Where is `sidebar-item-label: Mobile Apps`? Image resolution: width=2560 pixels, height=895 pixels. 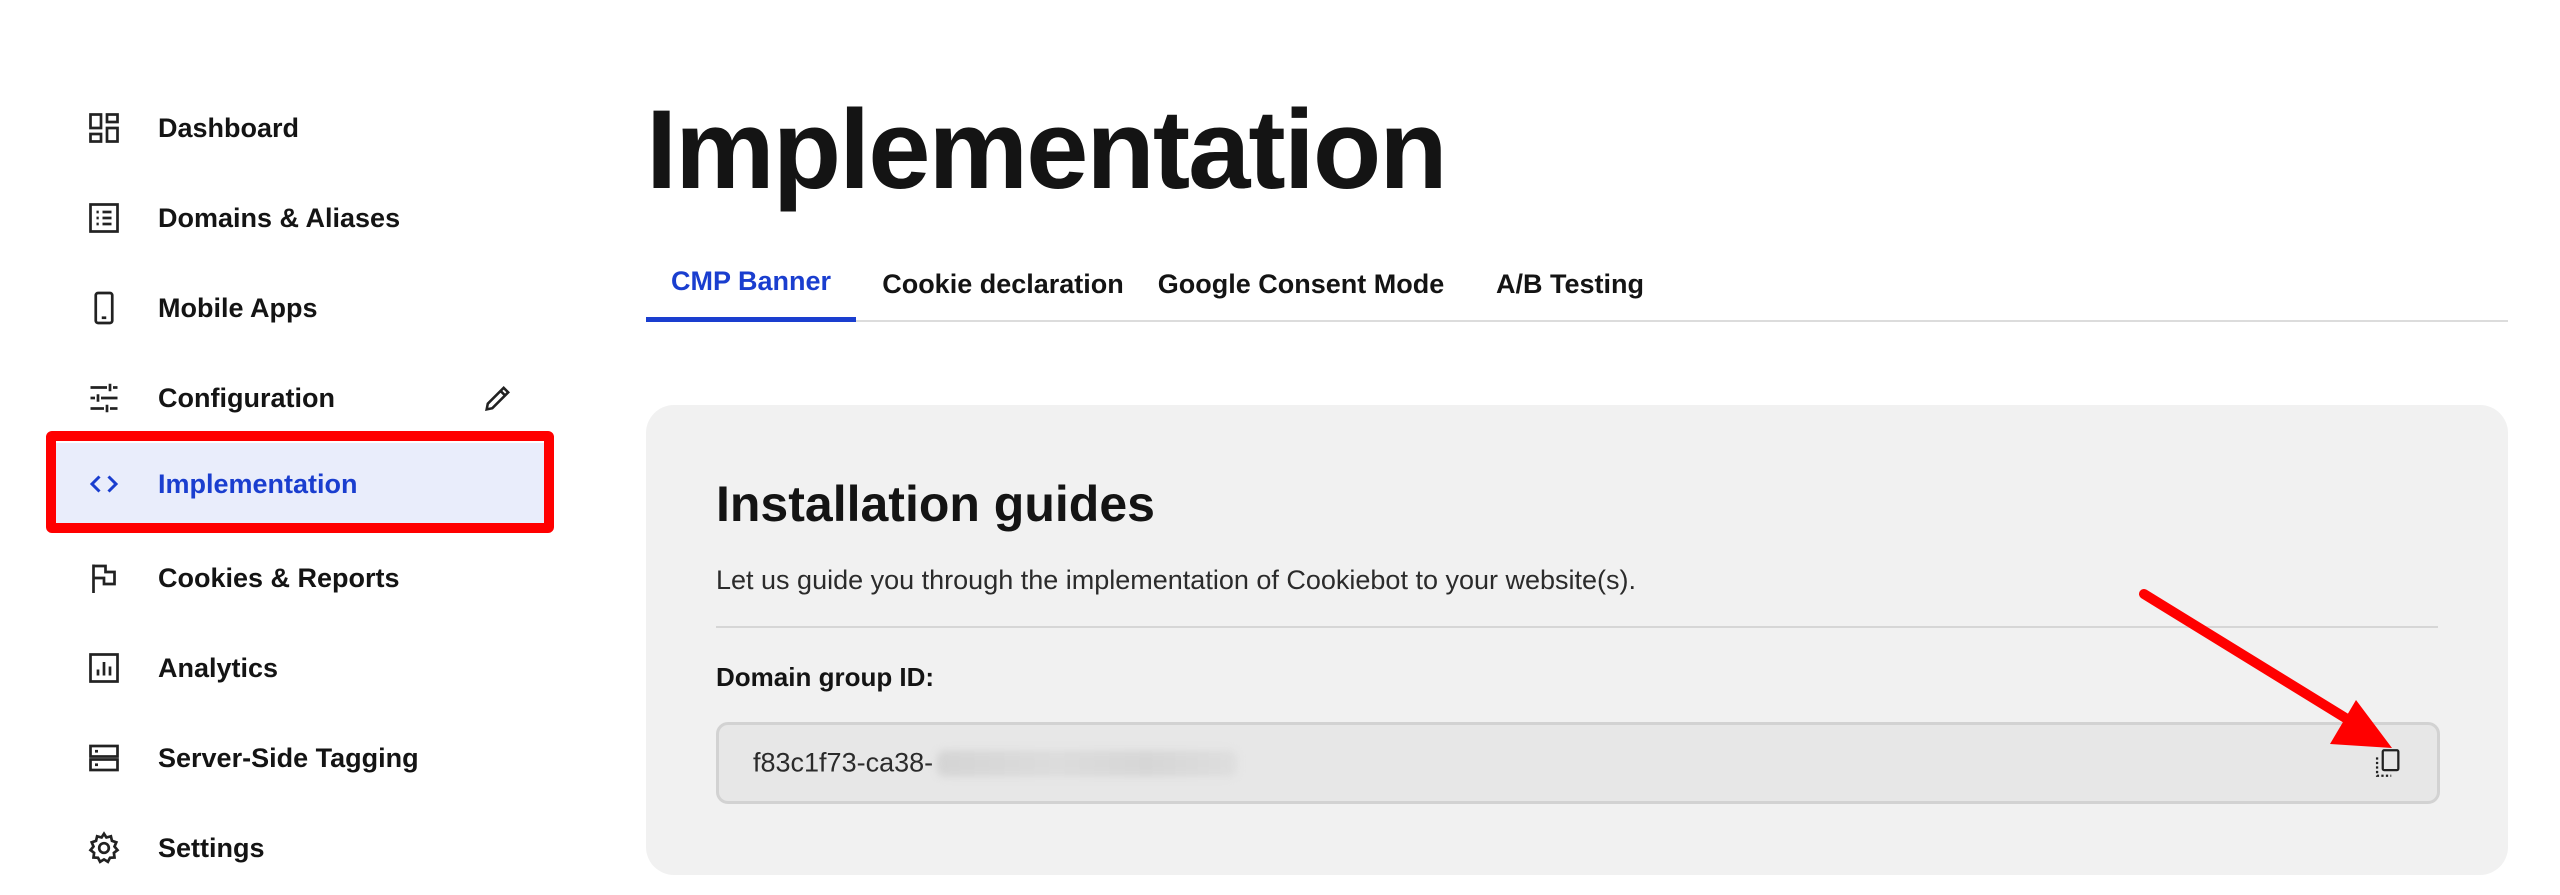
sidebar-item-label: Mobile Apps is located at coordinates (238, 307).